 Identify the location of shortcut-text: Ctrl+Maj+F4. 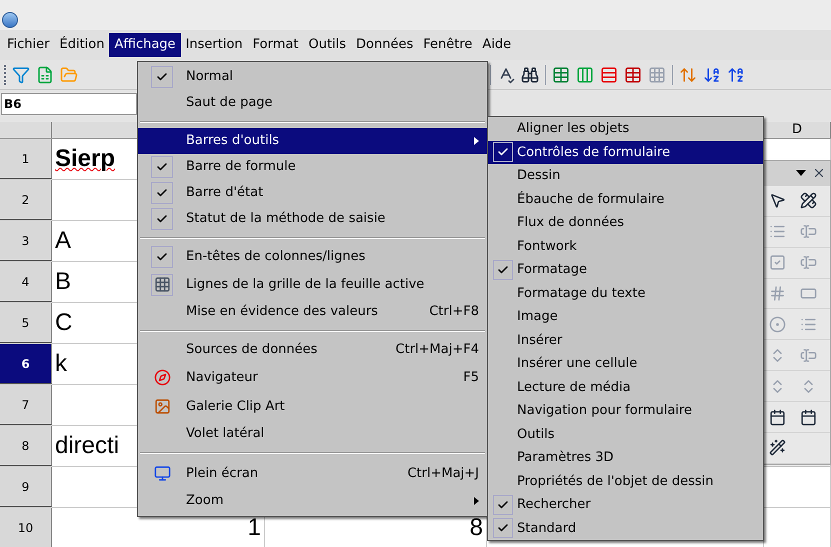
(437, 350).